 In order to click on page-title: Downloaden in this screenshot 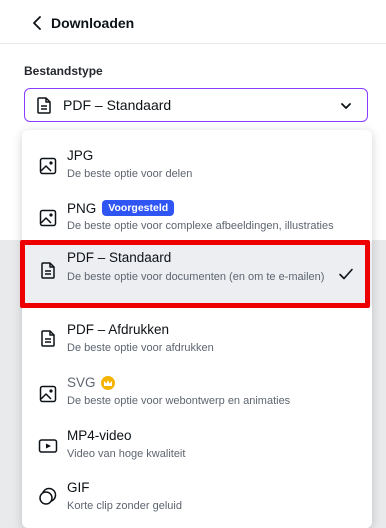, I will do `click(93, 23)`.